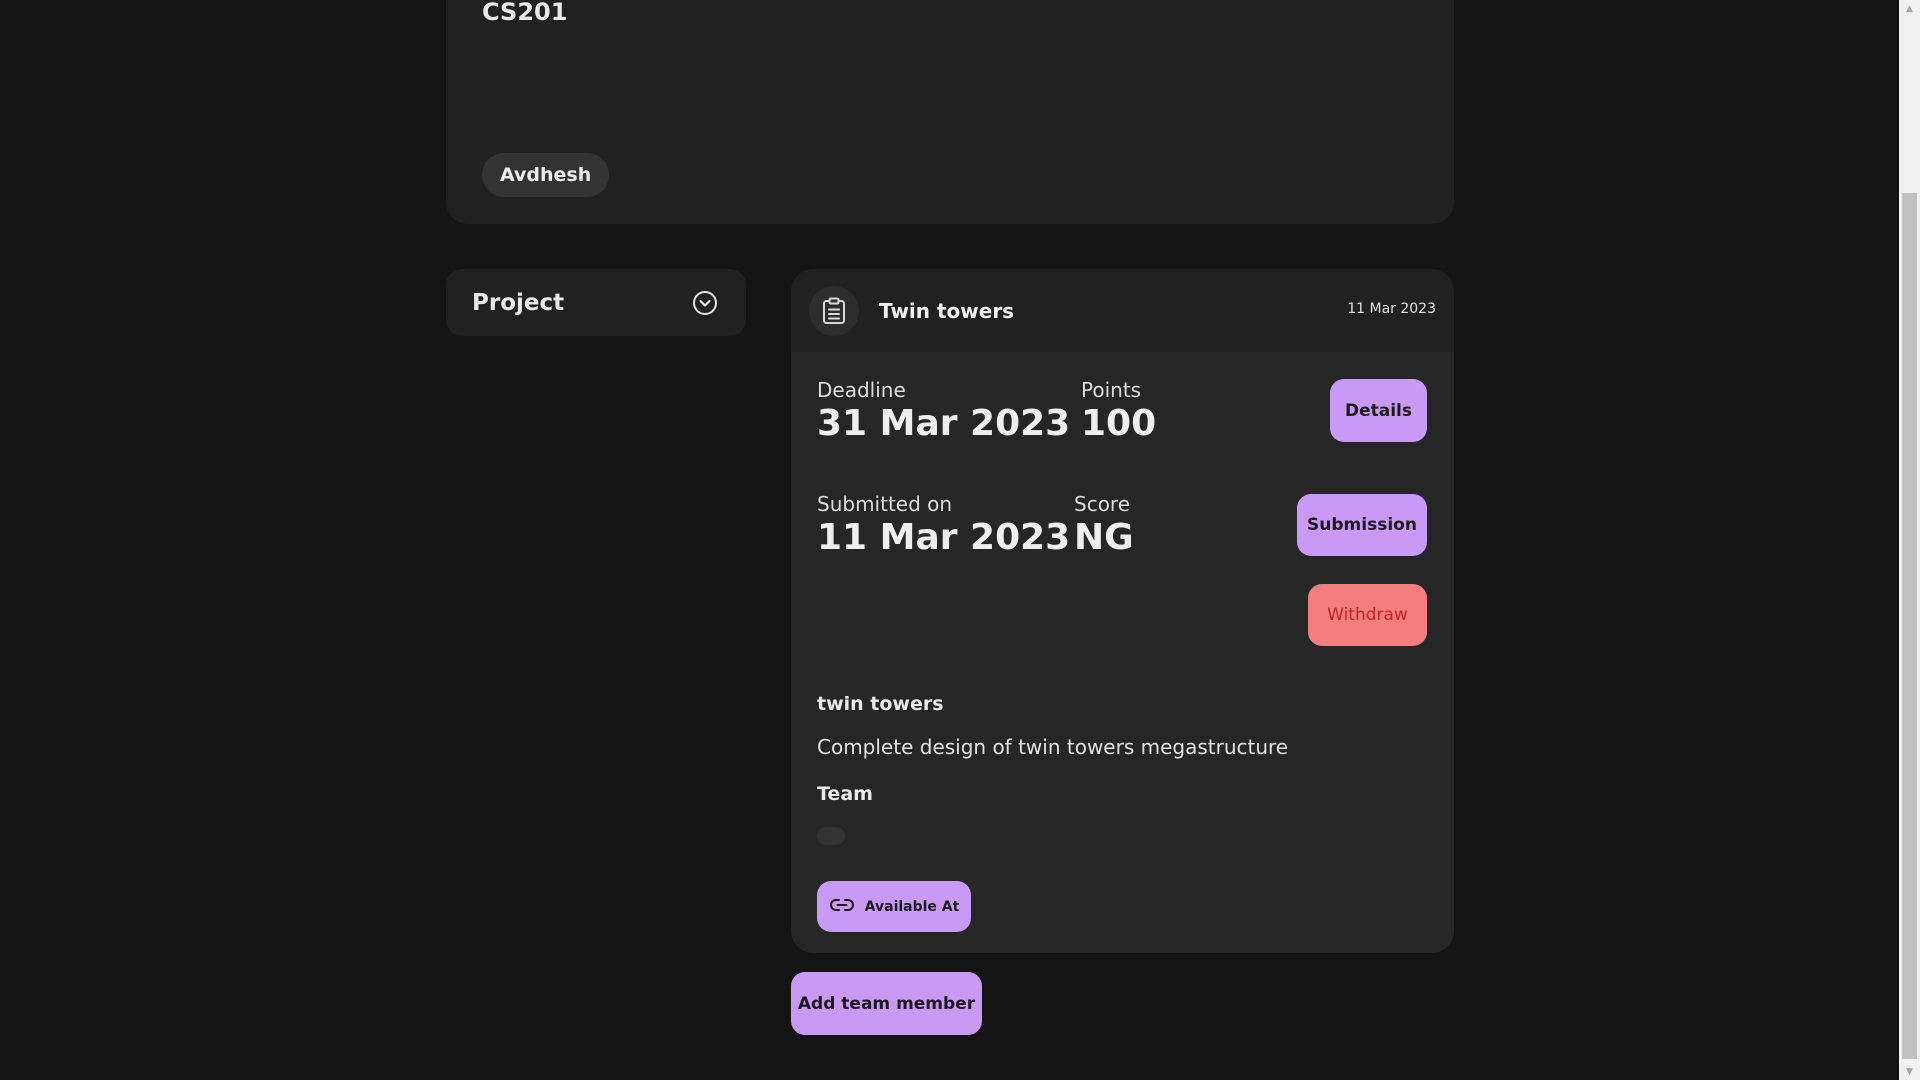  I want to click on score-value: NG, so click(1104, 537).